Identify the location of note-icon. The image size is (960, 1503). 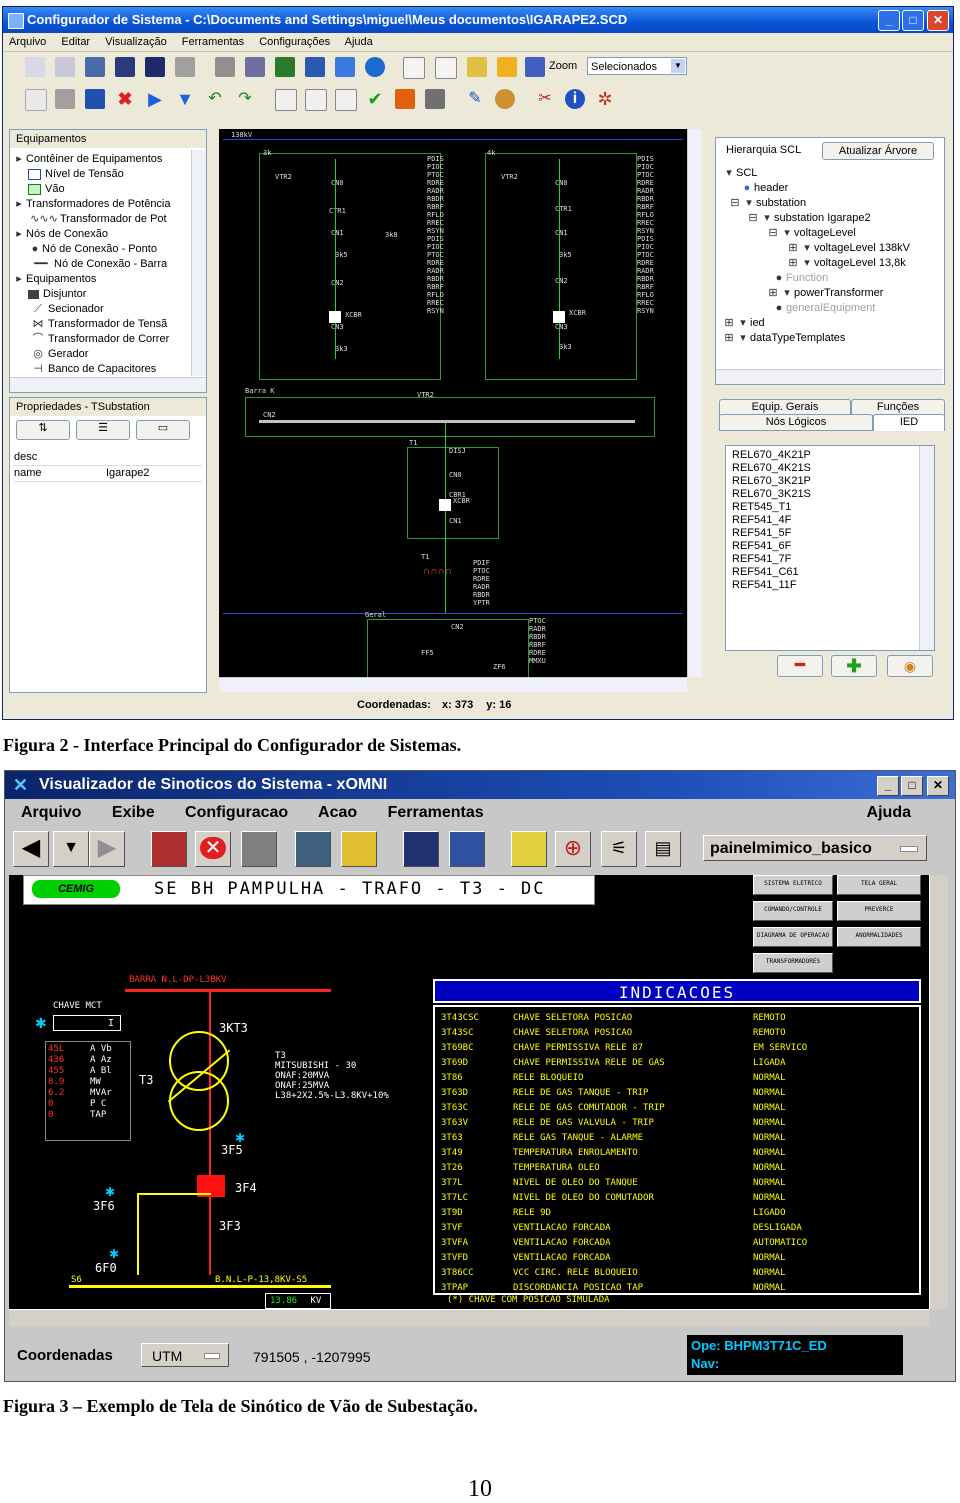
(529, 849).